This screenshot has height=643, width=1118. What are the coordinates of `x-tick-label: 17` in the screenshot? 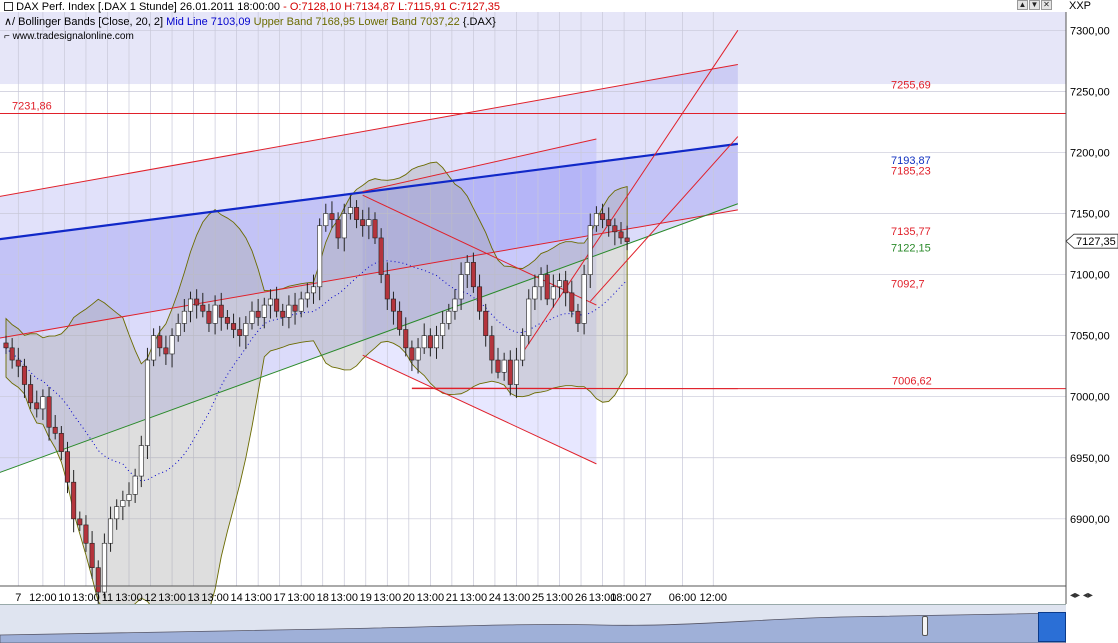 It's located at (280, 598).